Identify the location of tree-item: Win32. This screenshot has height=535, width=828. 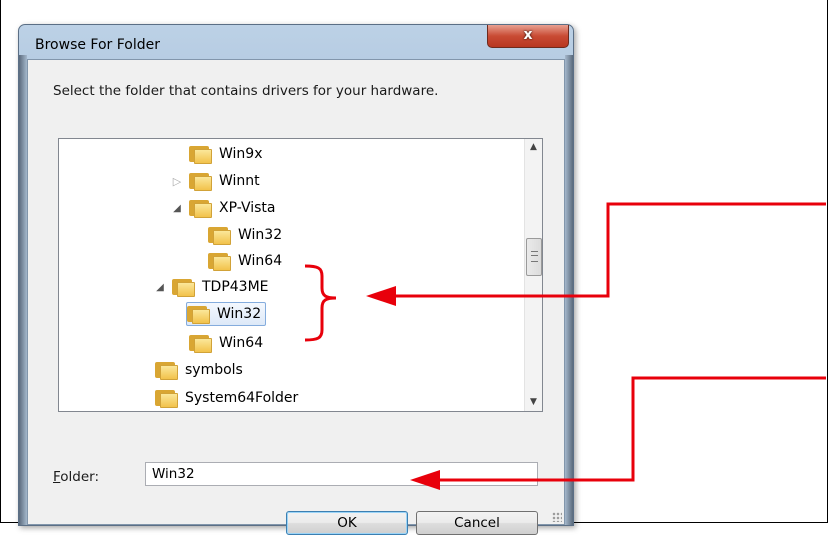
(247, 235).